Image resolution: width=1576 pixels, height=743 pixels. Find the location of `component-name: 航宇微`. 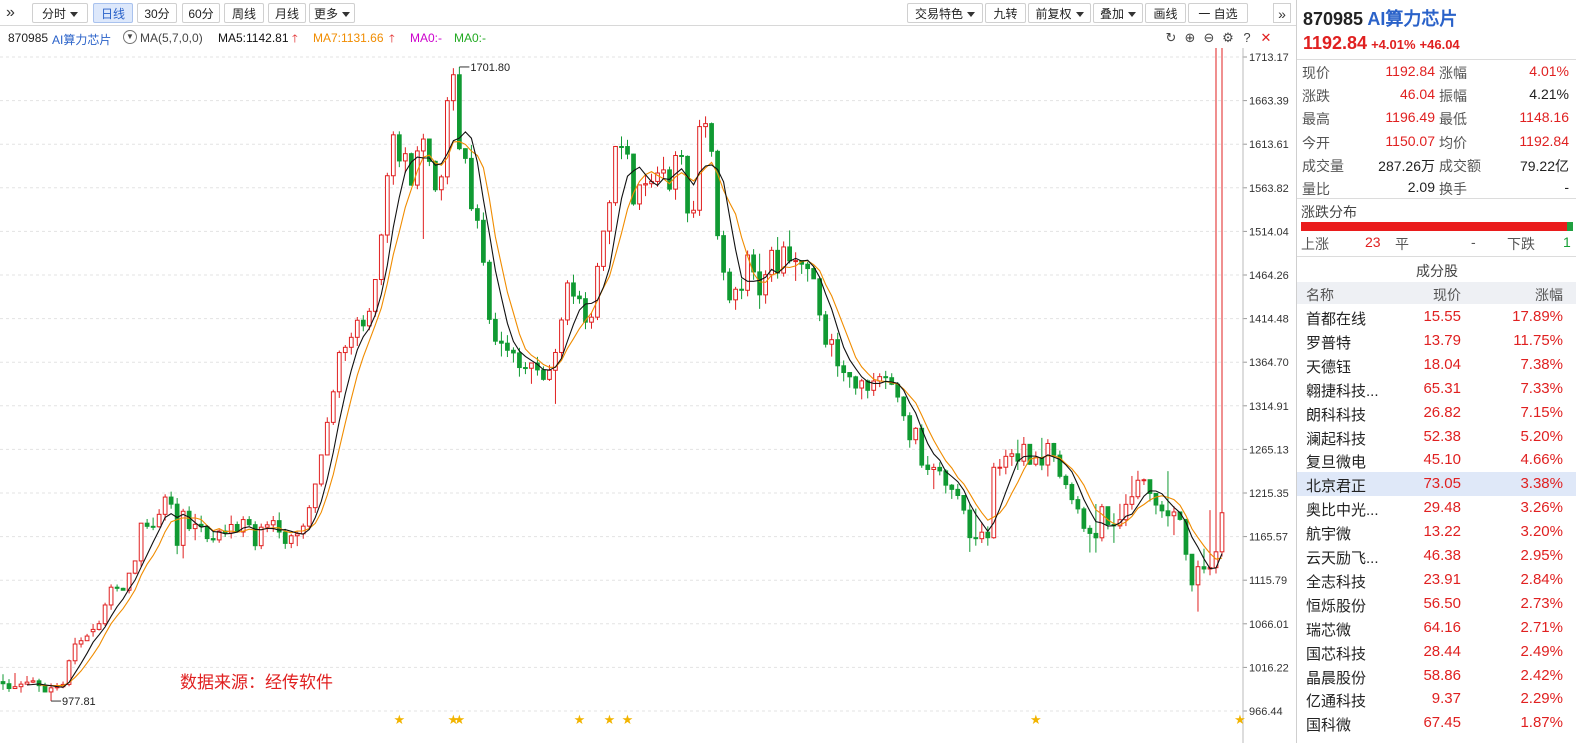

component-name: 航宇微 is located at coordinates (1329, 535).